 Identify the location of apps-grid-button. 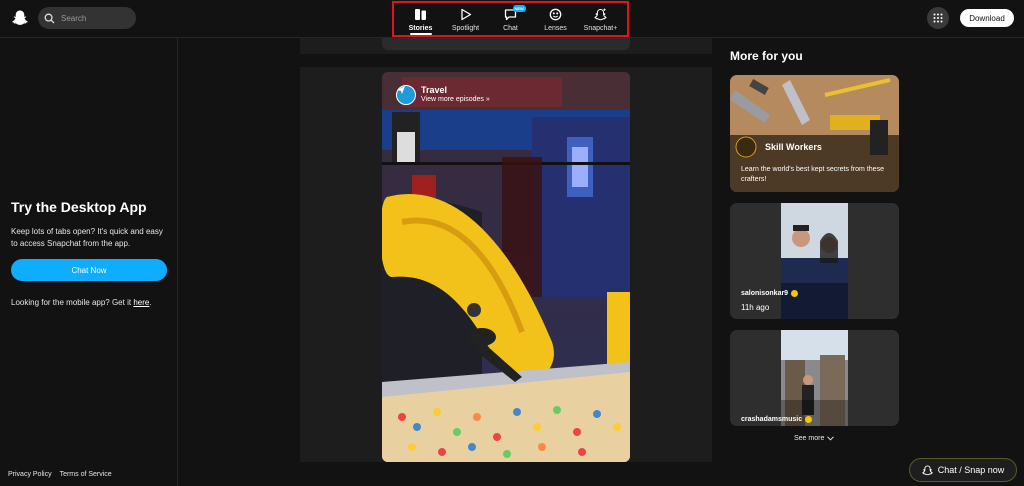
(938, 18).